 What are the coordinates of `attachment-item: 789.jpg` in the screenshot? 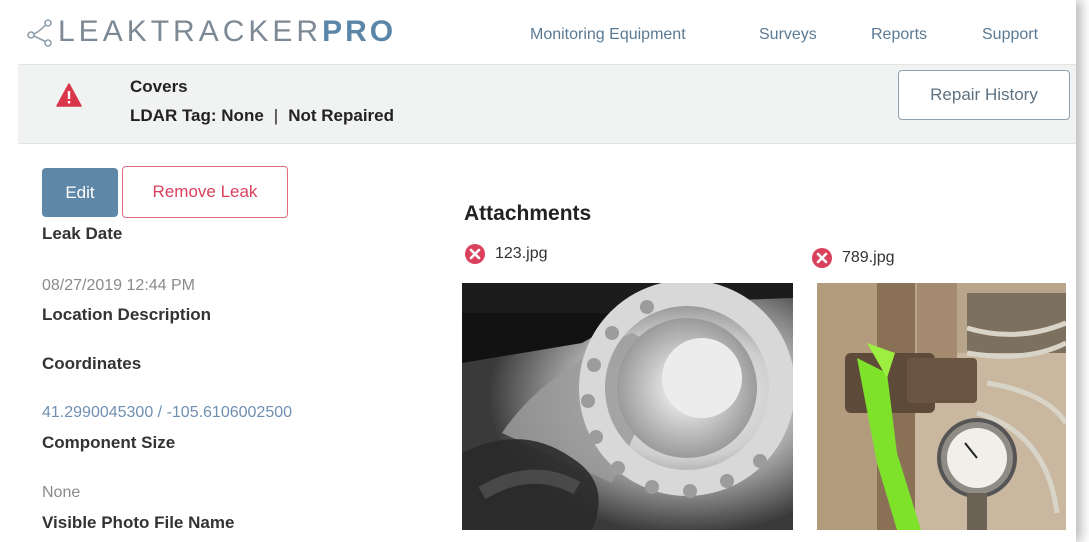 It's located at (853, 258).